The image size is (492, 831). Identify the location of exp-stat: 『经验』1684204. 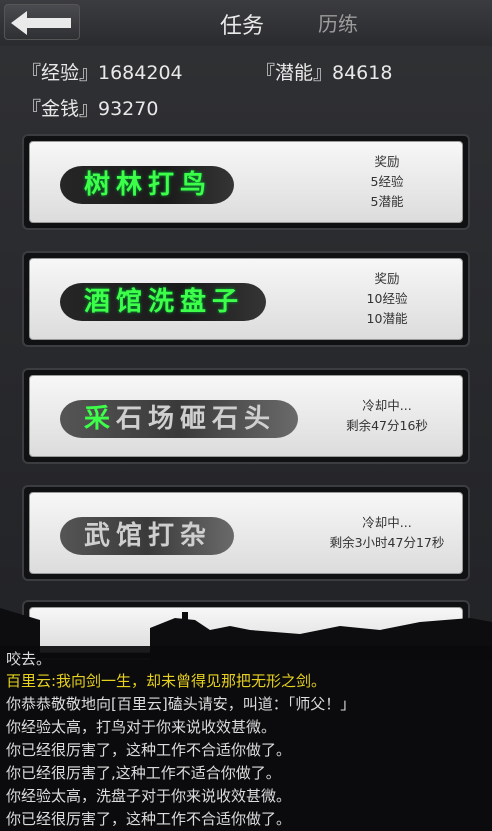
(102, 73).